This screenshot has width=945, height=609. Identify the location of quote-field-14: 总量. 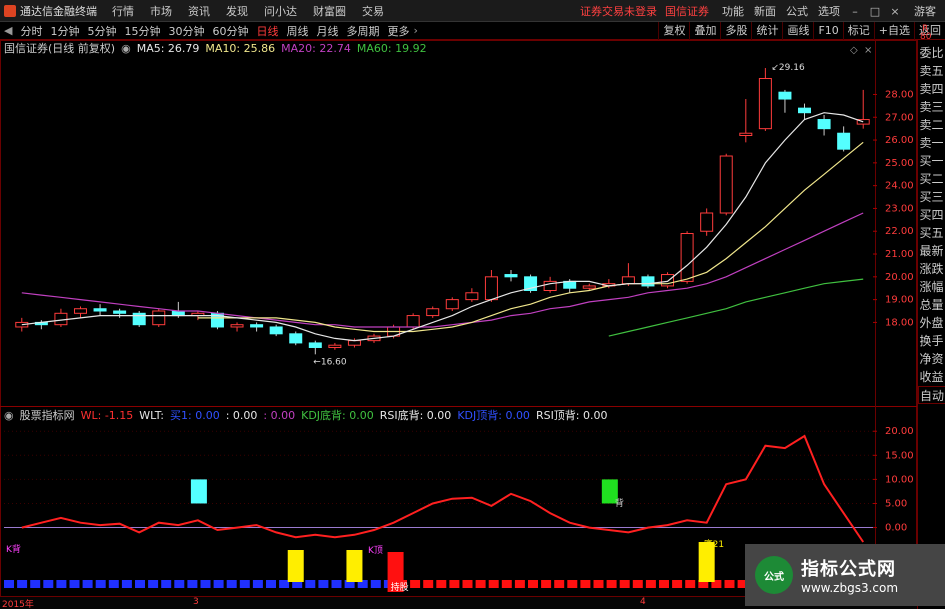
(931, 305).